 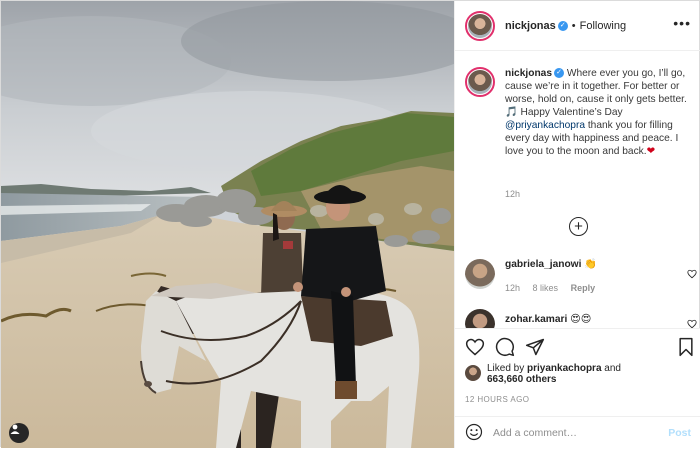 I want to click on comment-text: 😍😍, so click(x=581, y=319).